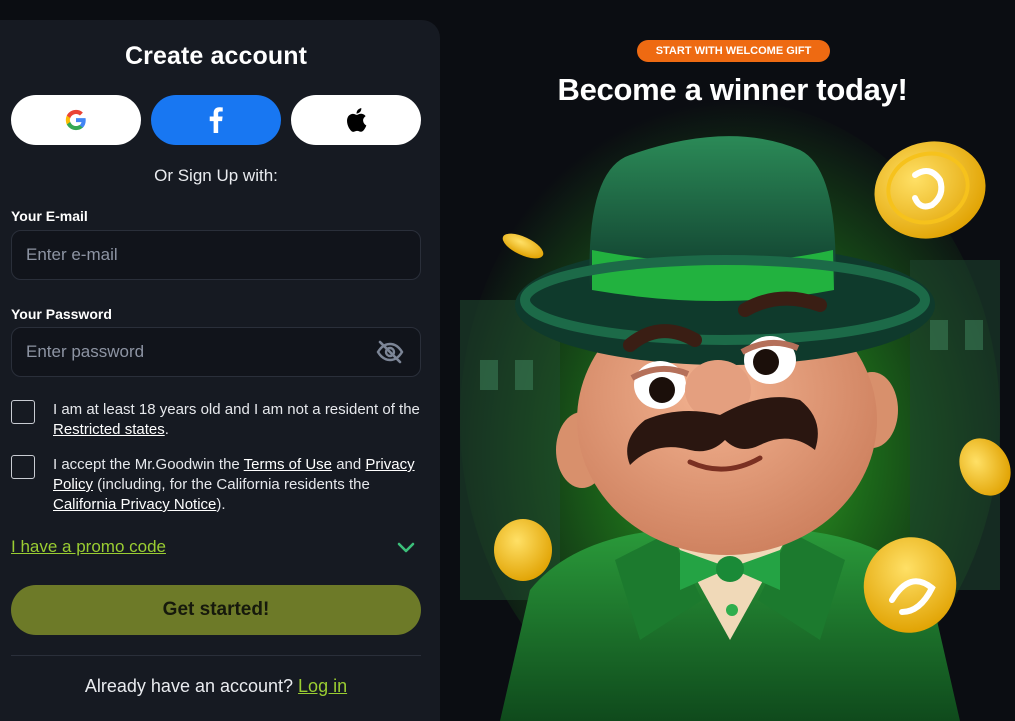 The height and width of the screenshot is (721, 1015). What do you see at coordinates (134, 504) in the screenshot?
I see `california-privacy-notice-link: California Privacy Notice` at bounding box center [134, 504].